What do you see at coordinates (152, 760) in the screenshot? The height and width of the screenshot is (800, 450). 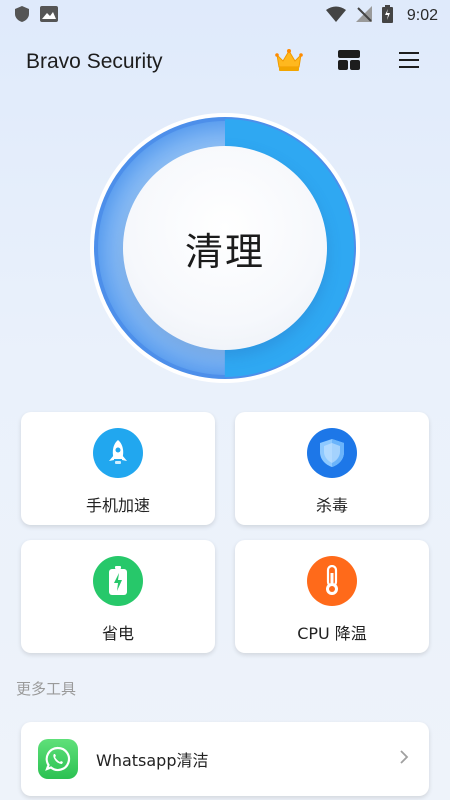 I see `whatsapp-clean-label: Whatsapp清洁` at bounding box center [152, 760].